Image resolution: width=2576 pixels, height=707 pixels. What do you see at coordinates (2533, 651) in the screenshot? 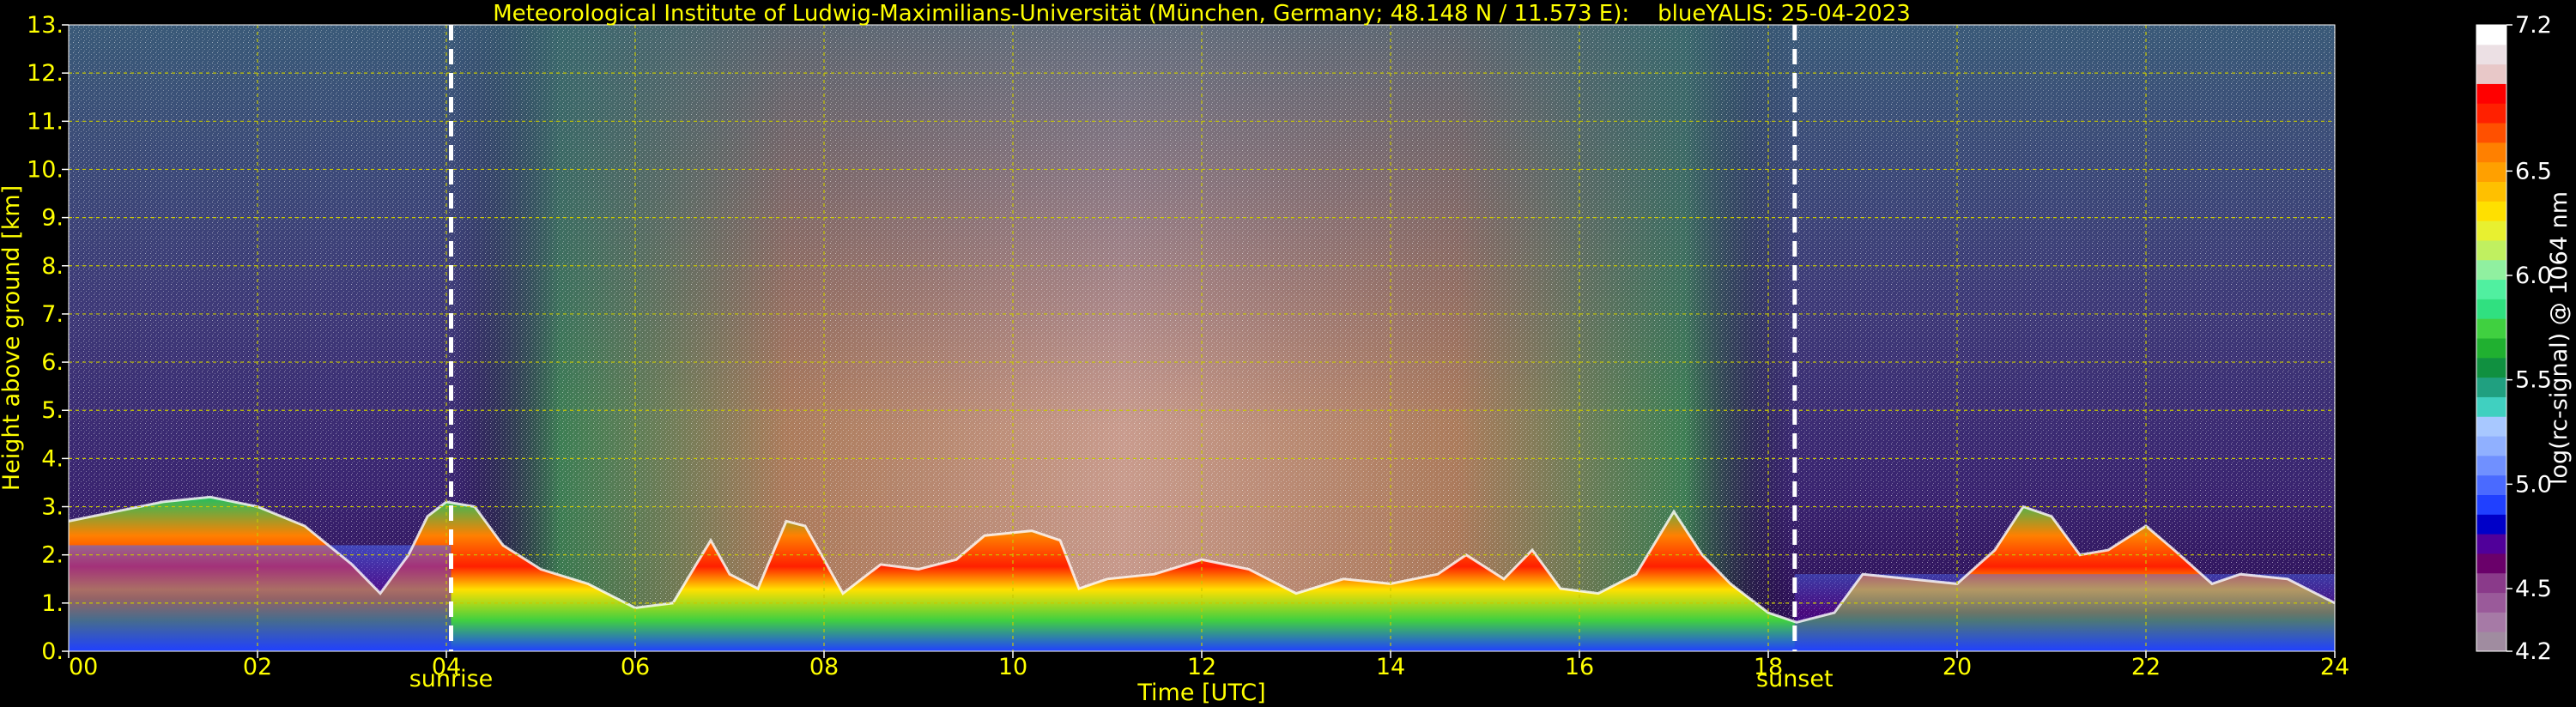
I see `colorbar-tick-label: 4.2` at bounding box center [2533, 651].